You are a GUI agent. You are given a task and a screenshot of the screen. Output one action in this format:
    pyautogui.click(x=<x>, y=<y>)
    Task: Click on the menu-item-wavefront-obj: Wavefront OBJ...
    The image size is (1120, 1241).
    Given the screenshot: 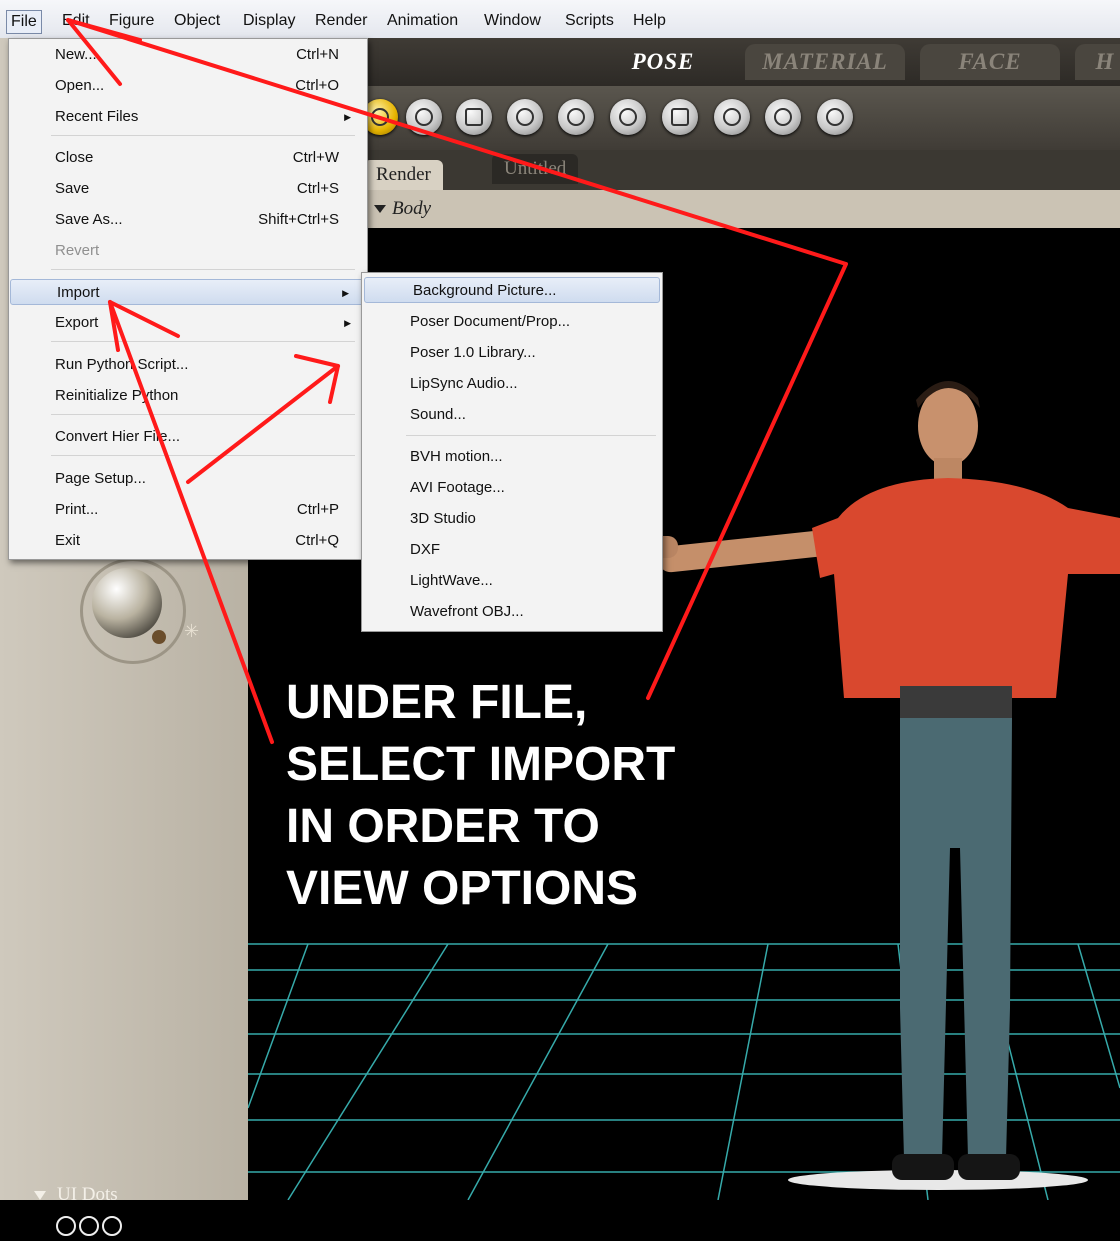 What is the action you would take?
    pyautogui.click(x=512, y=612)
    